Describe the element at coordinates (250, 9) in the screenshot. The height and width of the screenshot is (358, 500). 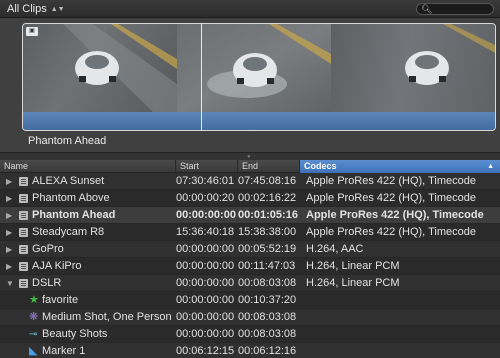
I see `browser-toolbar: All Clips ▲▼ 🔍︎` at that location.